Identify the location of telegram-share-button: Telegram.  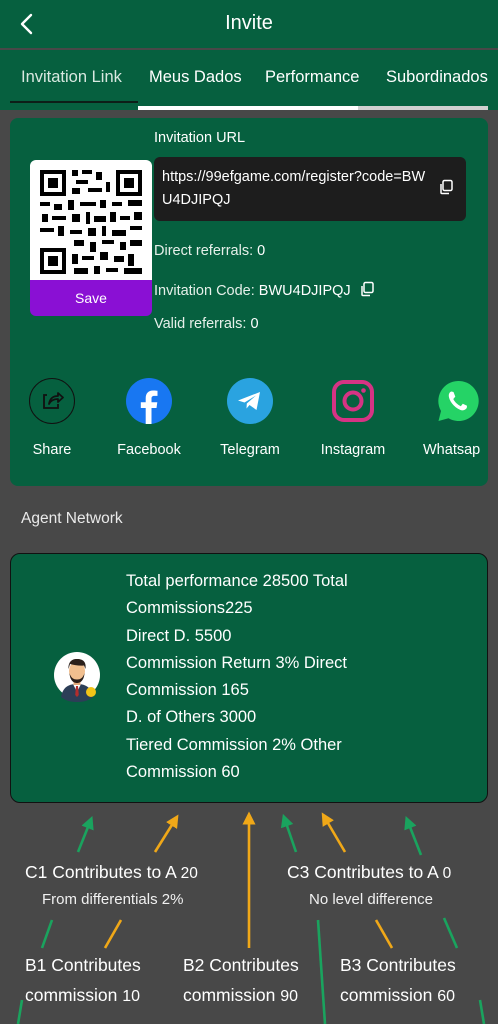
(250, 418).